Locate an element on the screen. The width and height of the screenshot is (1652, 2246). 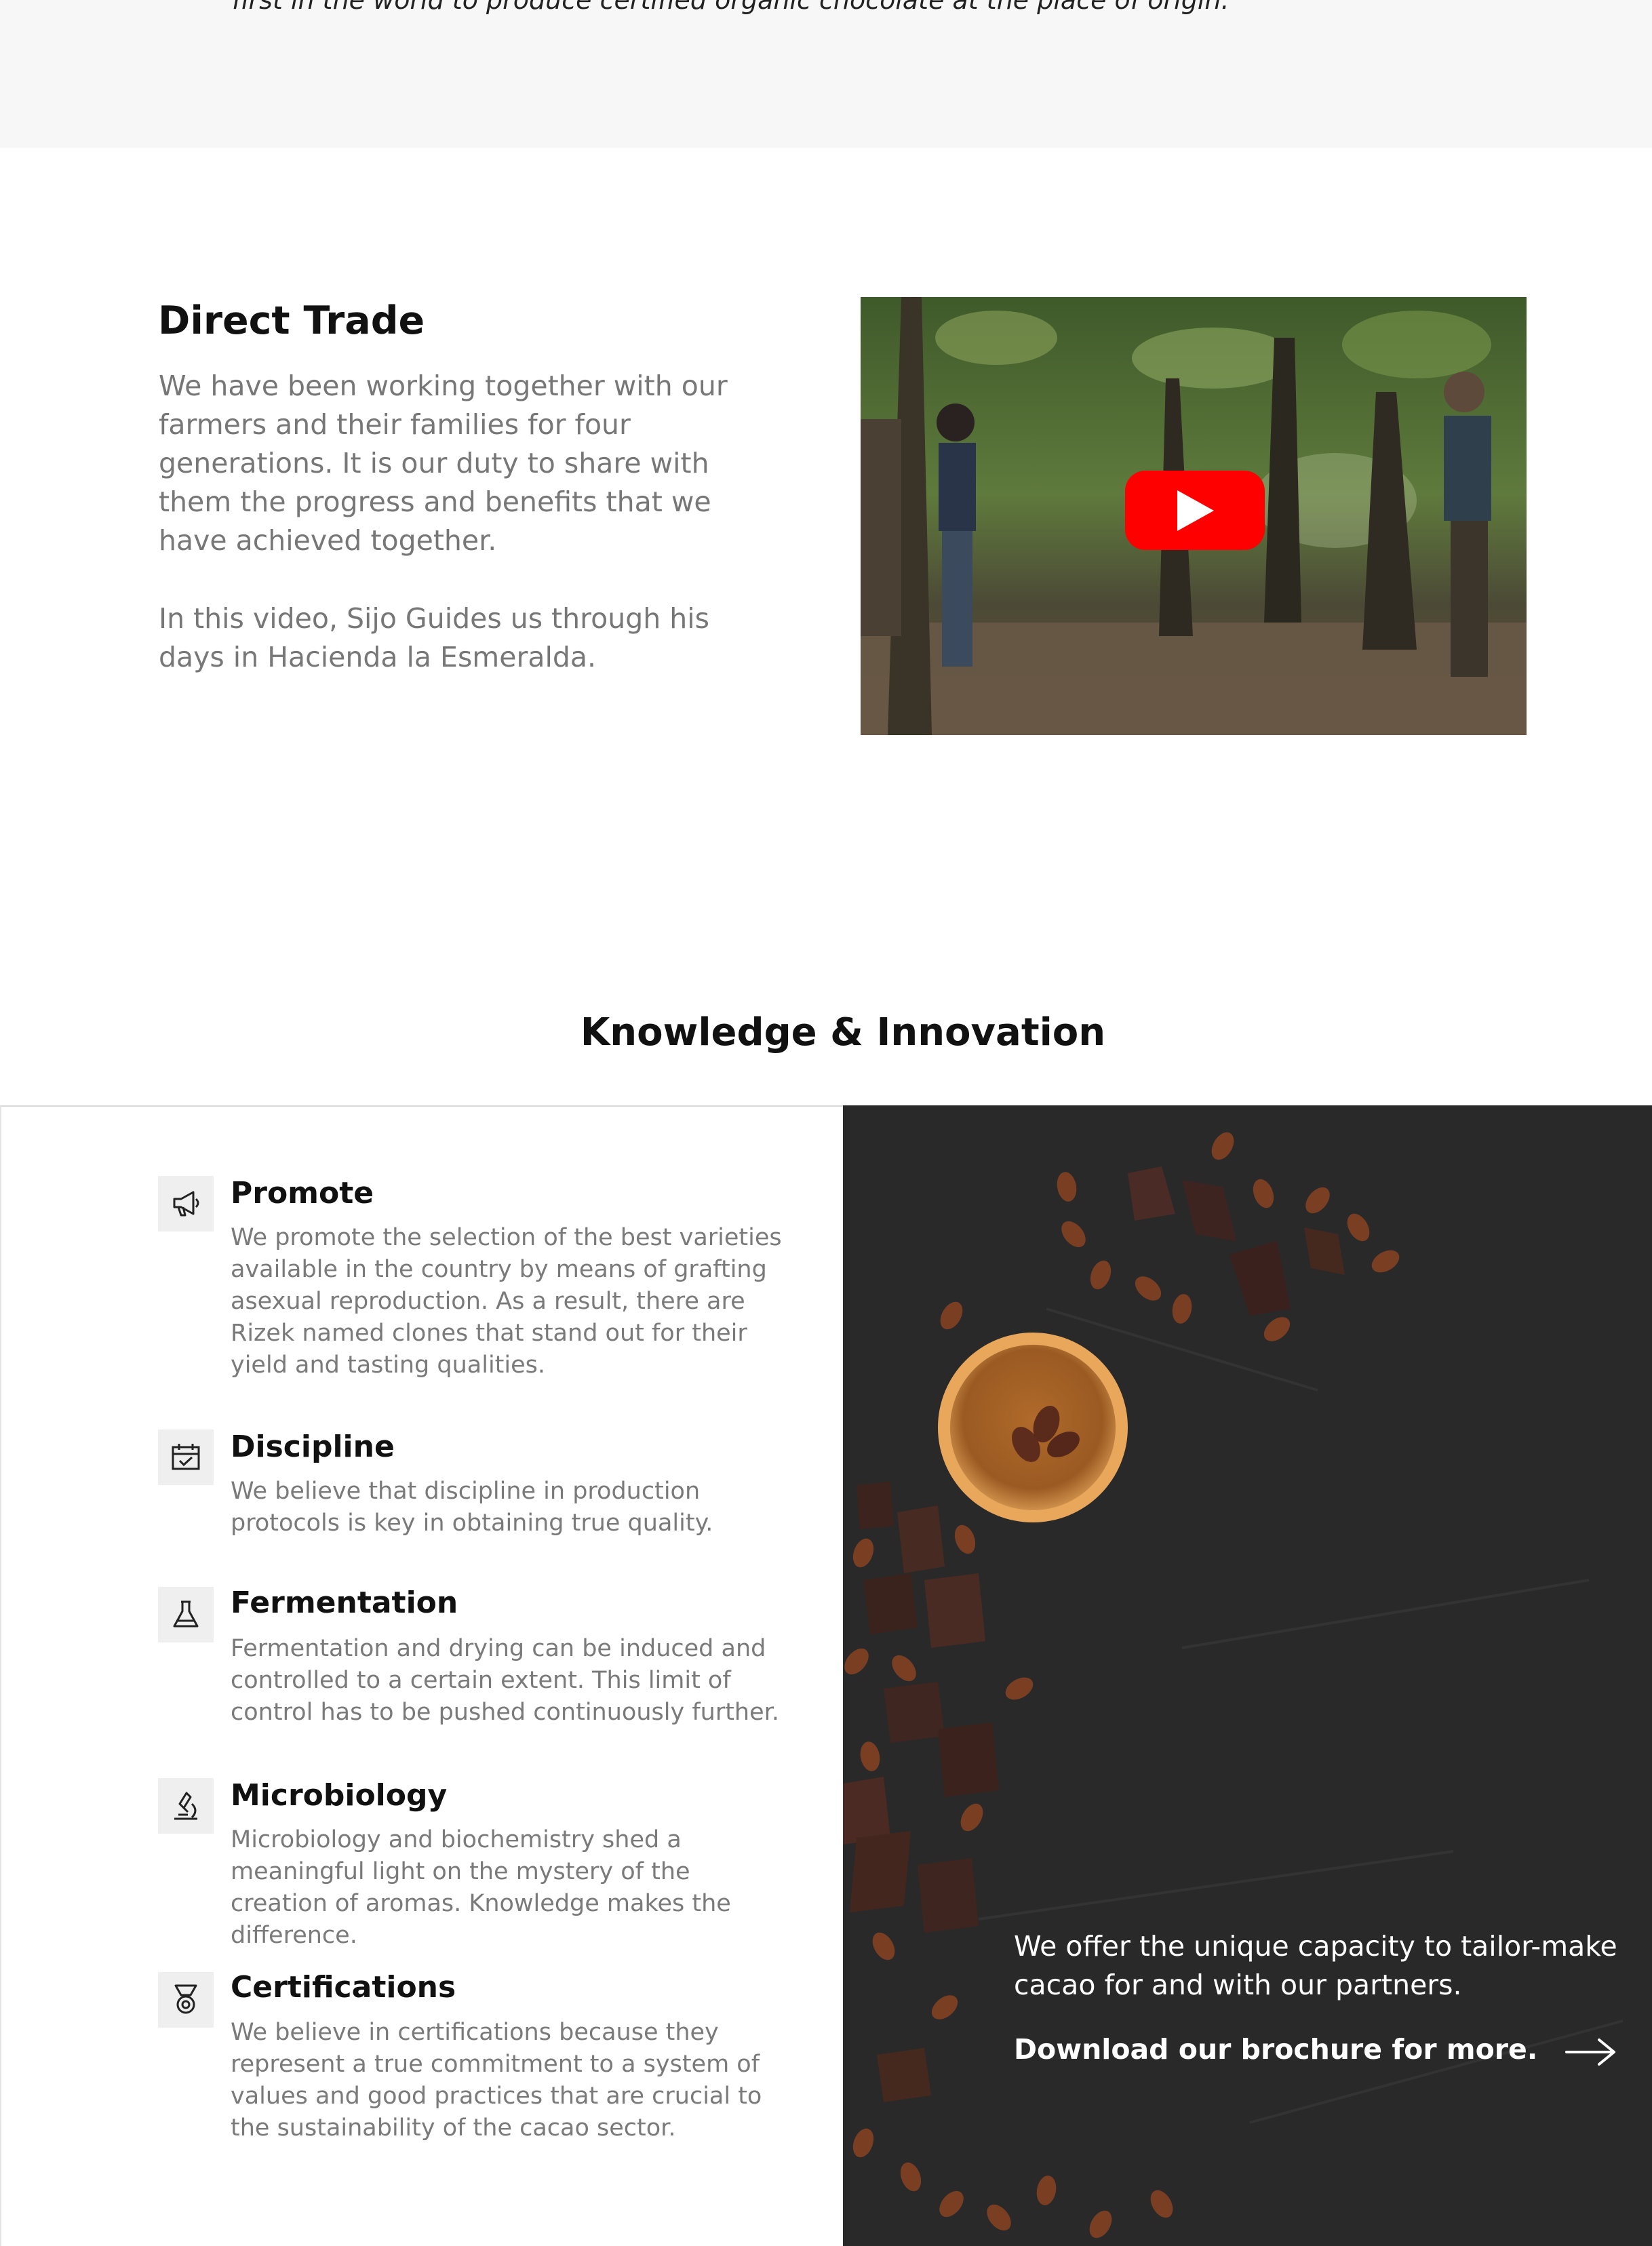
flask-icon is located at coordinates (186, 1614).